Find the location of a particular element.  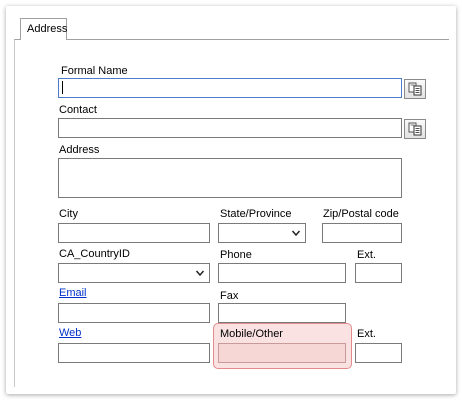

formal-name-field is located at coordinates (230, 88).